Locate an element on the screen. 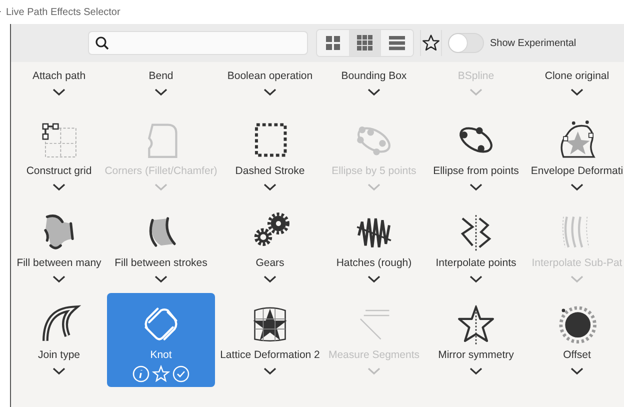 The height and width of the screenshot is (407, 624). effect-label: Measure Segments is located at coordinates (374, 355).